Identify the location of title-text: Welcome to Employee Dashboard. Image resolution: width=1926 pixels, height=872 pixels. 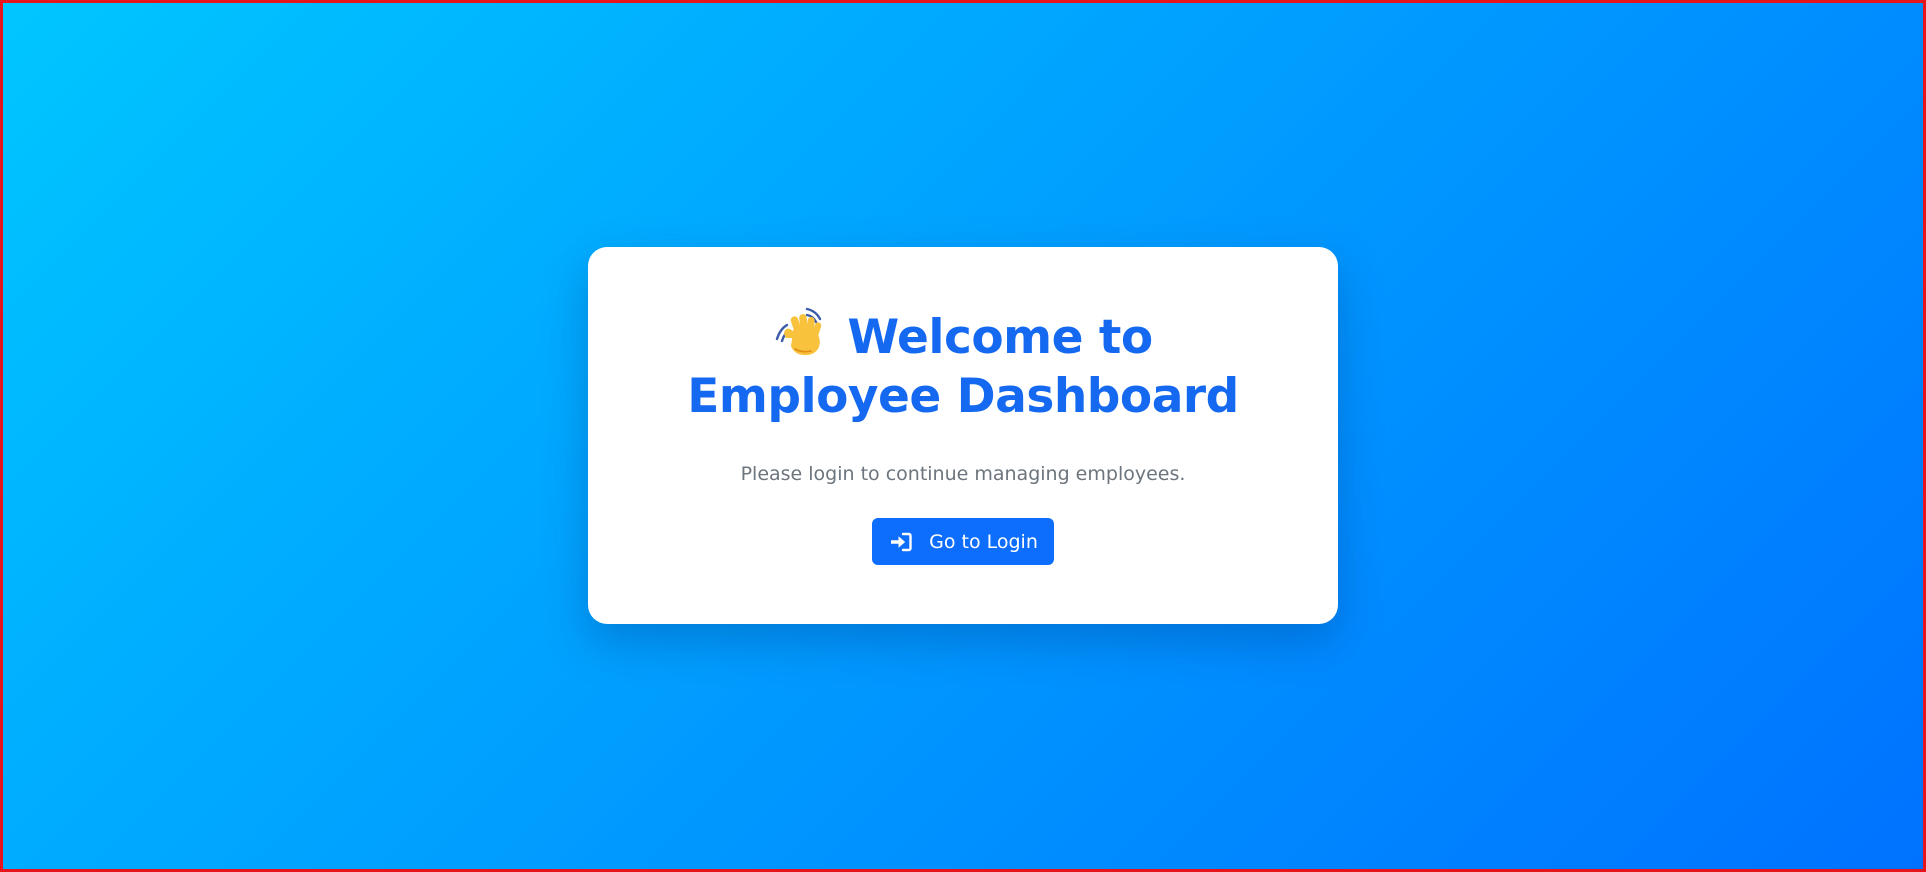
(963, 367).